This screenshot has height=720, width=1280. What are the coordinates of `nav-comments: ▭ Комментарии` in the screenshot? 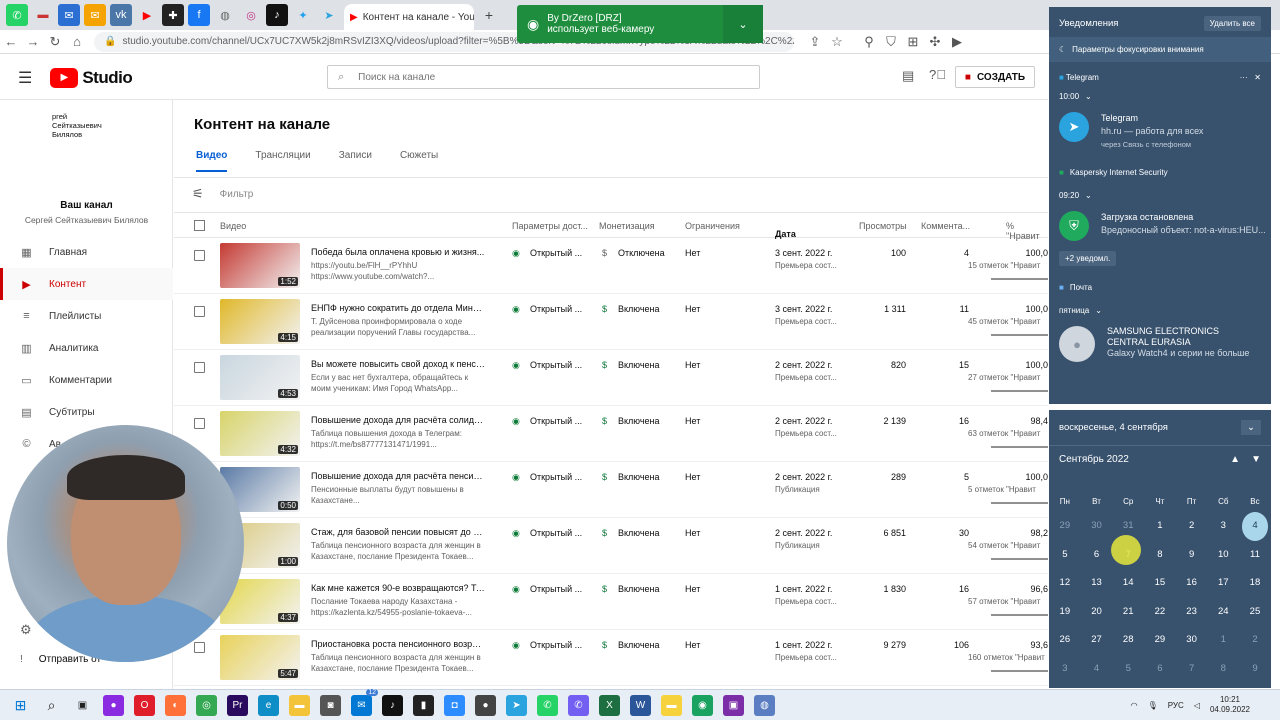 It's located at (86, 380).